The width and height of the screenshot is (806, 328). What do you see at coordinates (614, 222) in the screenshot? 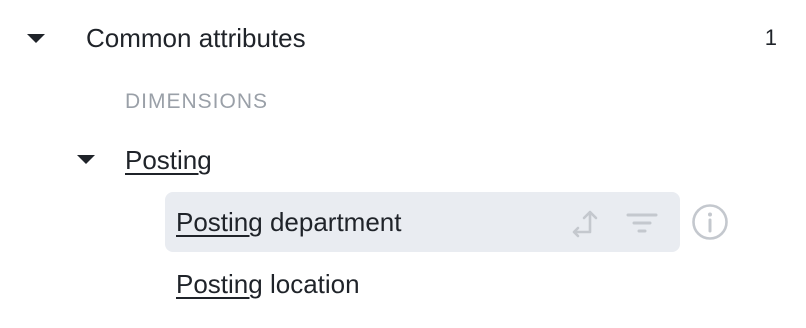
I see `row-actions` at bounding box center [614, 222].